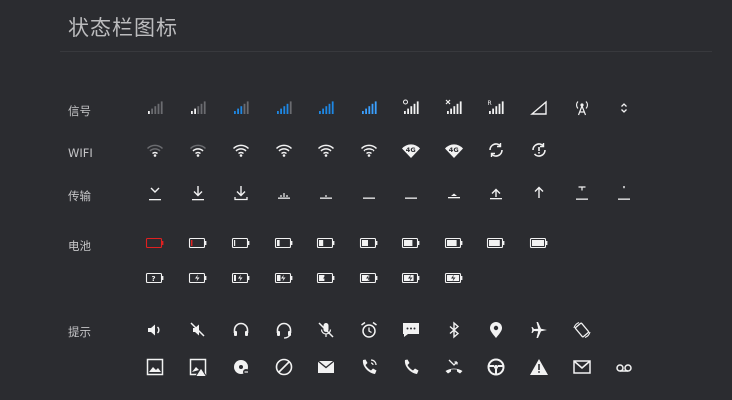  Describe the element at coordinates (241, 278) in the screenshot. I see `battery-charging-2-icon` at that location.